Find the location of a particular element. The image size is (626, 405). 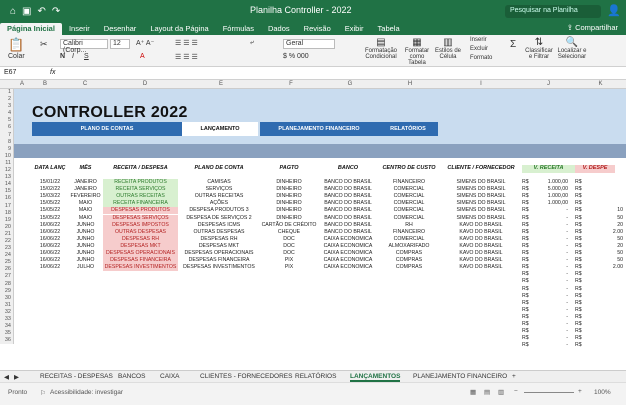

row-header: 31 is located at coordinates (6, 305).